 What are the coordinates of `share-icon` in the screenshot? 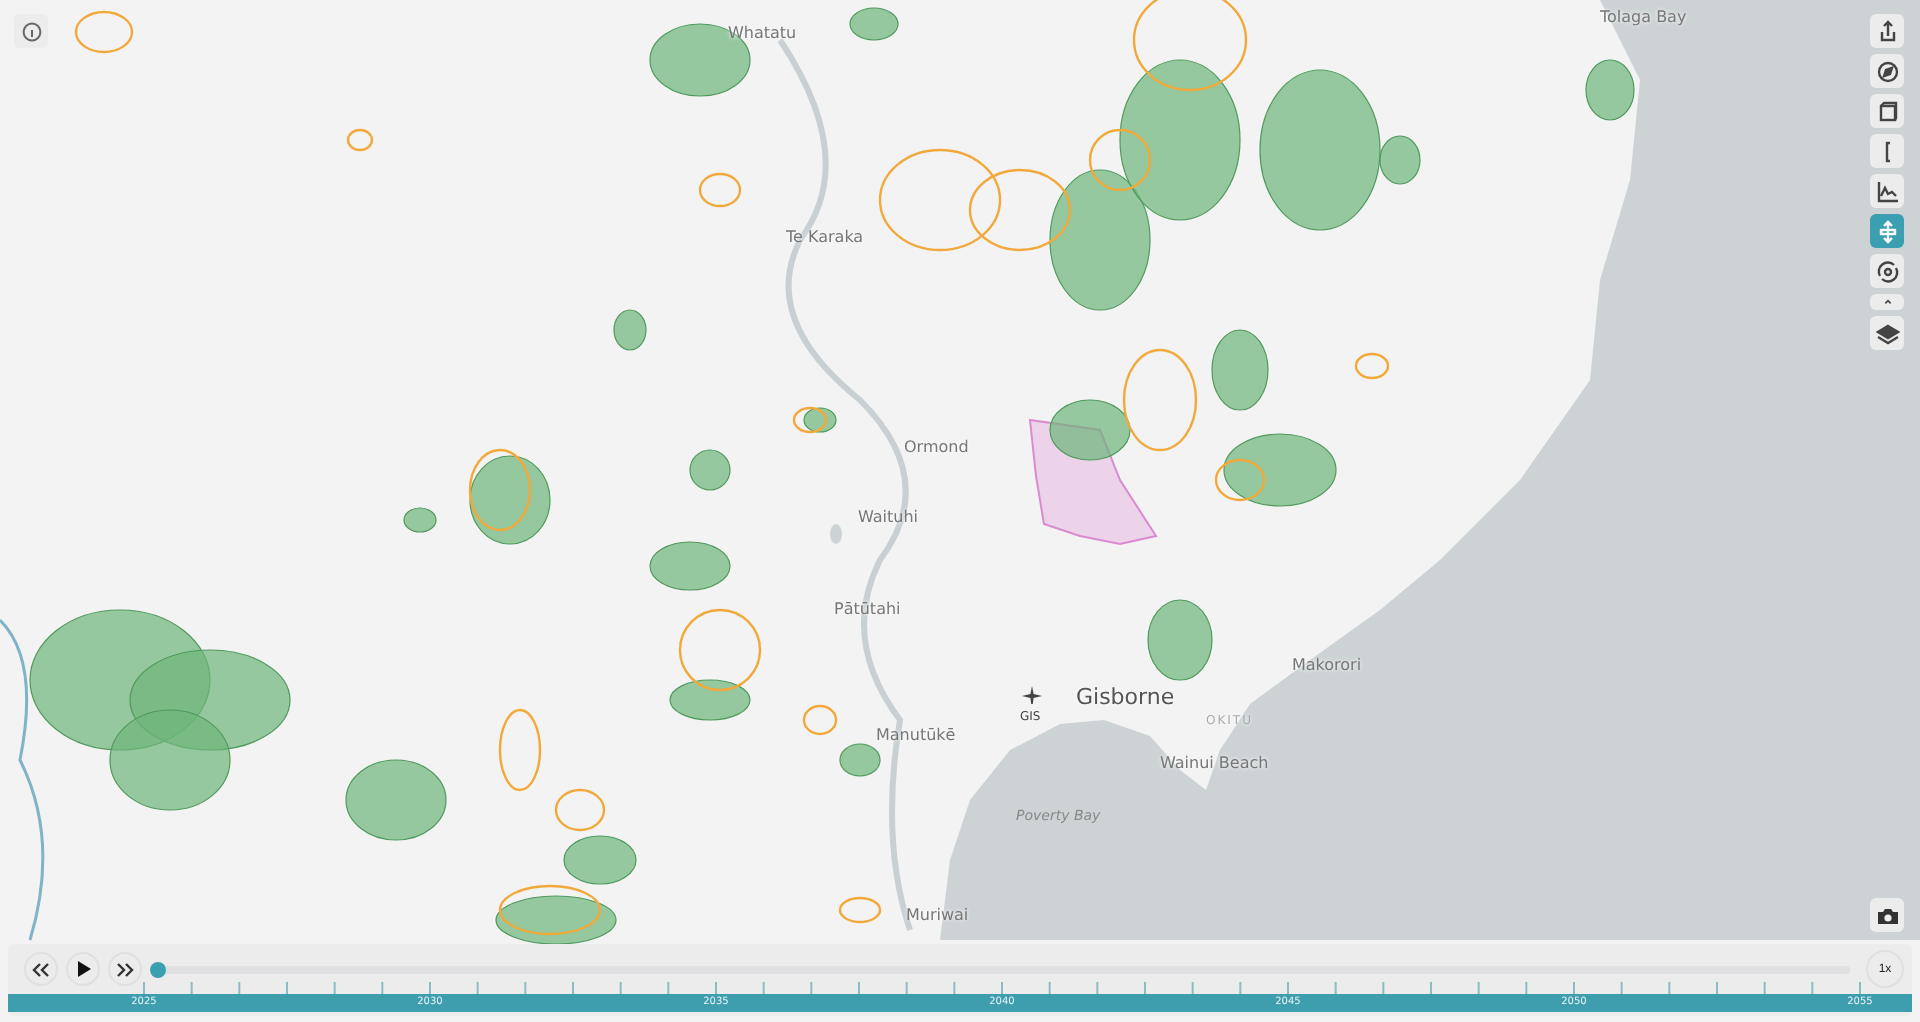 It's located at (1887, 31).